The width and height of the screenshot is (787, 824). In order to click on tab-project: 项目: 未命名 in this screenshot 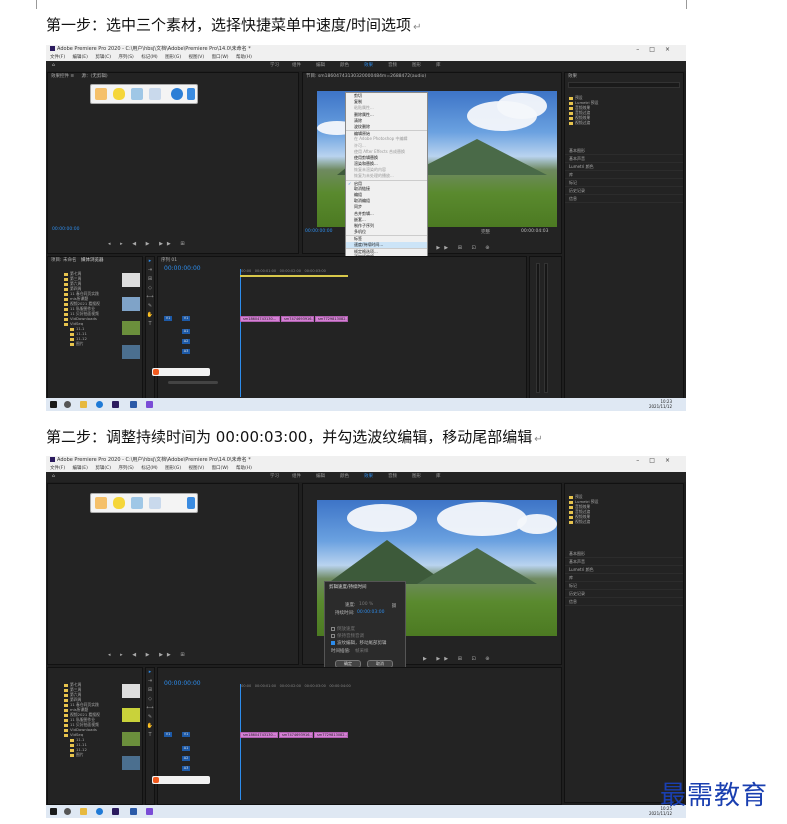, I will do `click(63, 260)`.